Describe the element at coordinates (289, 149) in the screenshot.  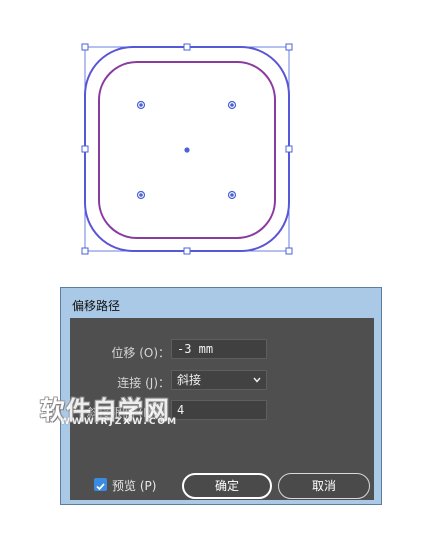
I see `handle-middle-right` at that location.